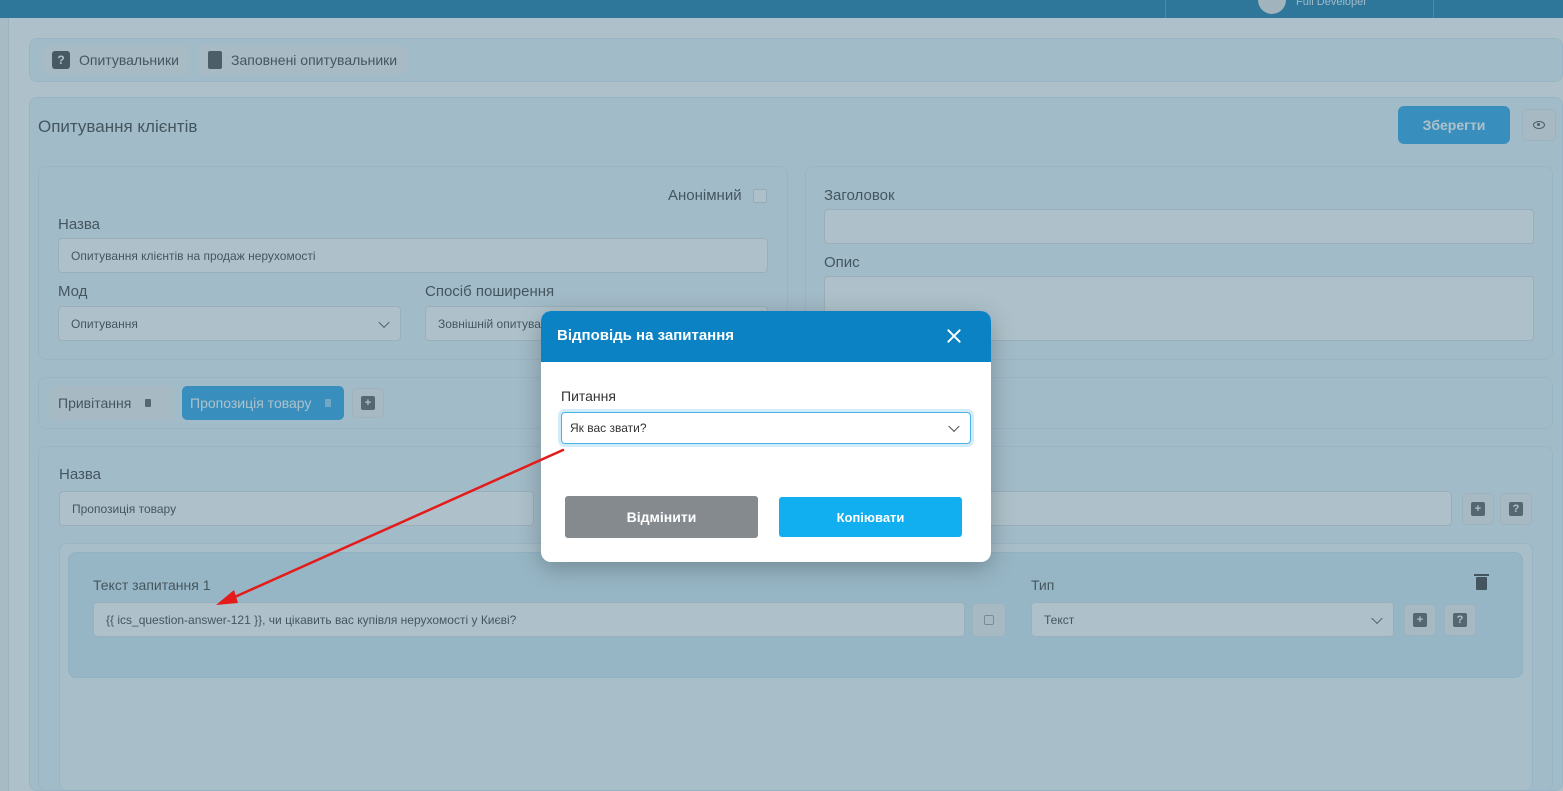 The height and width of the screenshot is (791, 1563). I want to click on modal-question-label: Питання, so click(588, 396).